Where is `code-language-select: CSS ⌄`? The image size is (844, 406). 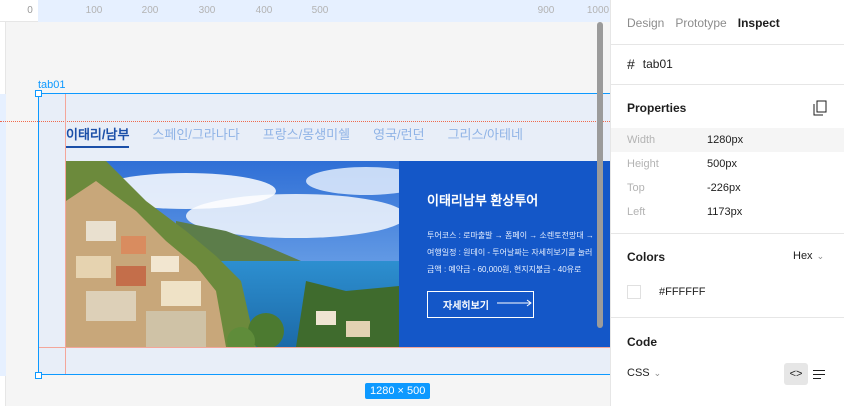
code-language-select: CSS ⌄ is located at coordinates (644, 373).